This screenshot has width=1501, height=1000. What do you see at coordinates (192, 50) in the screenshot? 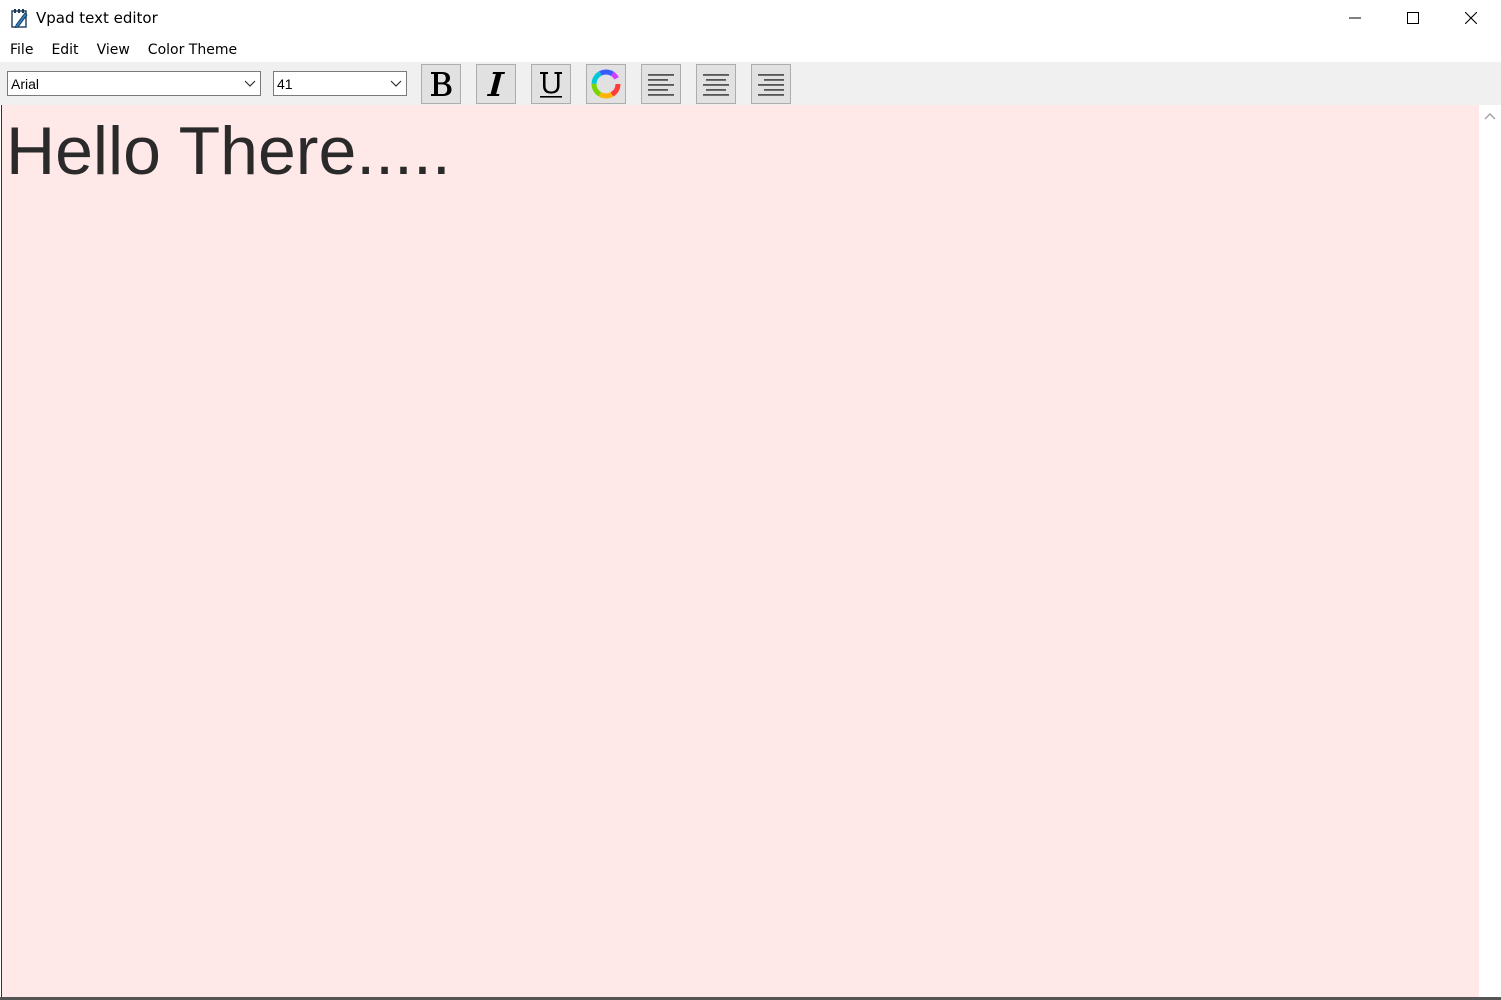
I see `menu-color-theme: Color Theme` at bounding box center [192, 50].